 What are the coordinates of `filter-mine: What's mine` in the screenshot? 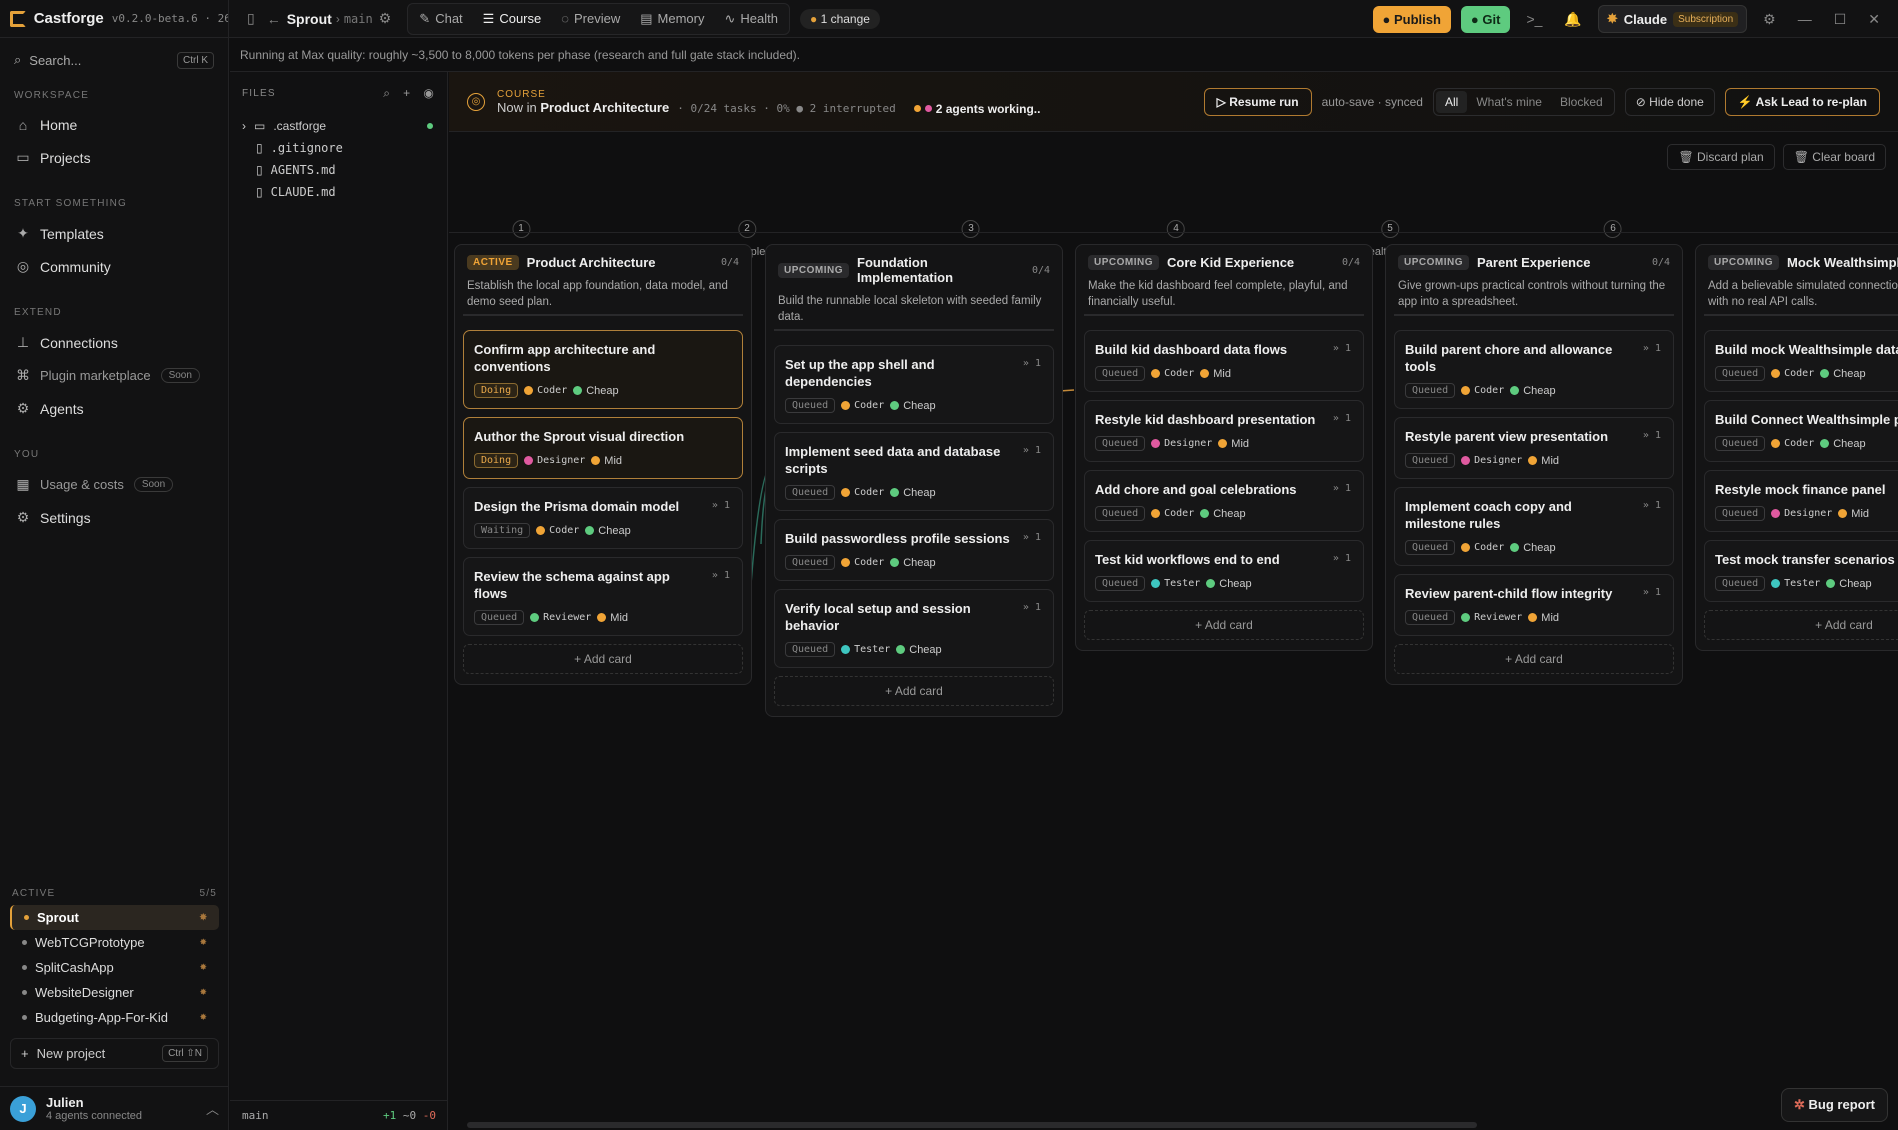 It's located at (1509, 102).